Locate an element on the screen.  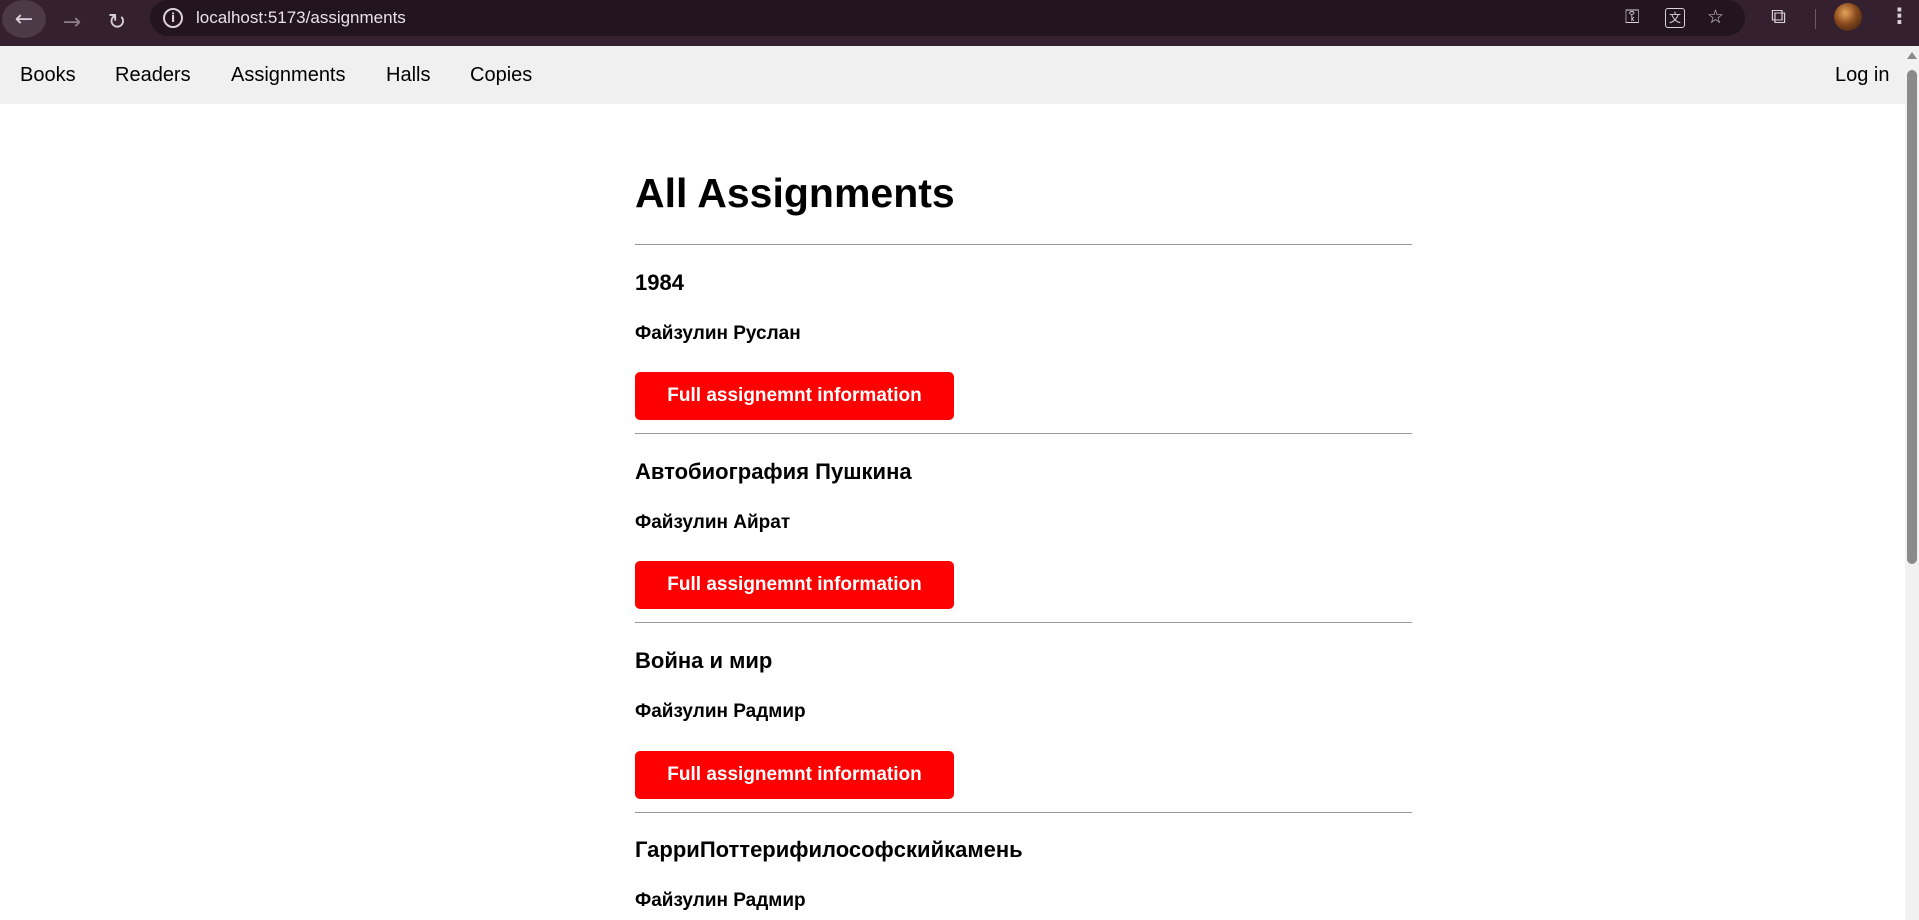
page-title: All Assignments is located at coordinates (795, 193).